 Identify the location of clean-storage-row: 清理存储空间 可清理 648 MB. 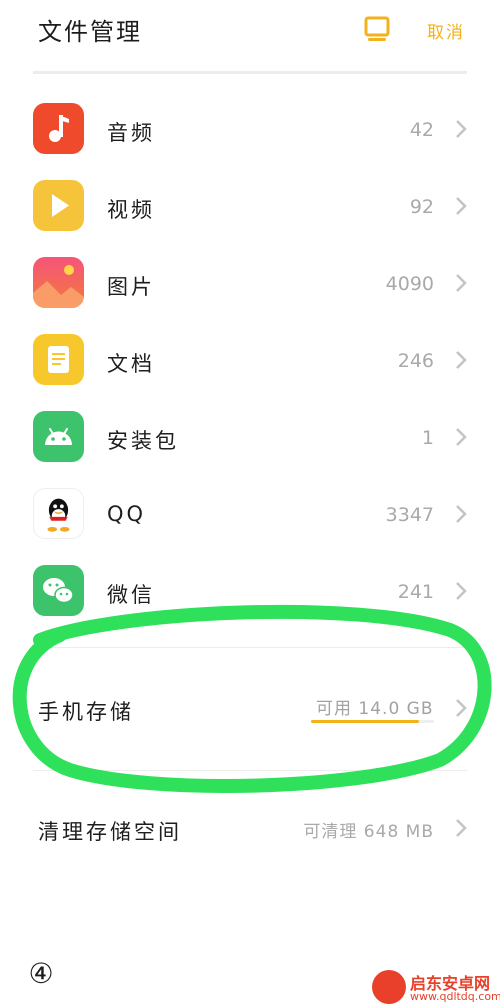
(250, 828).